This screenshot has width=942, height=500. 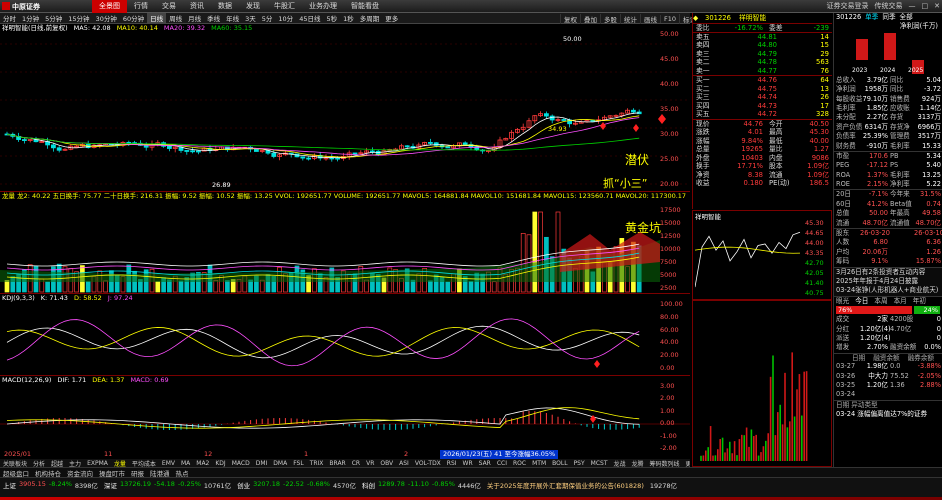 What do you see at coordinates (539, 463) in the screenshot?
I see `indicator-tab-27: MTM` at bounding box center [539, 463].